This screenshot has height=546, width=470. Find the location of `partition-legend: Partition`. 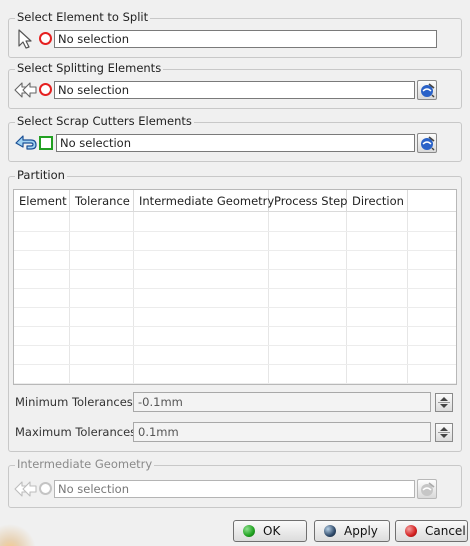

partition-legend: Partition is located at coordinates (41, 175).